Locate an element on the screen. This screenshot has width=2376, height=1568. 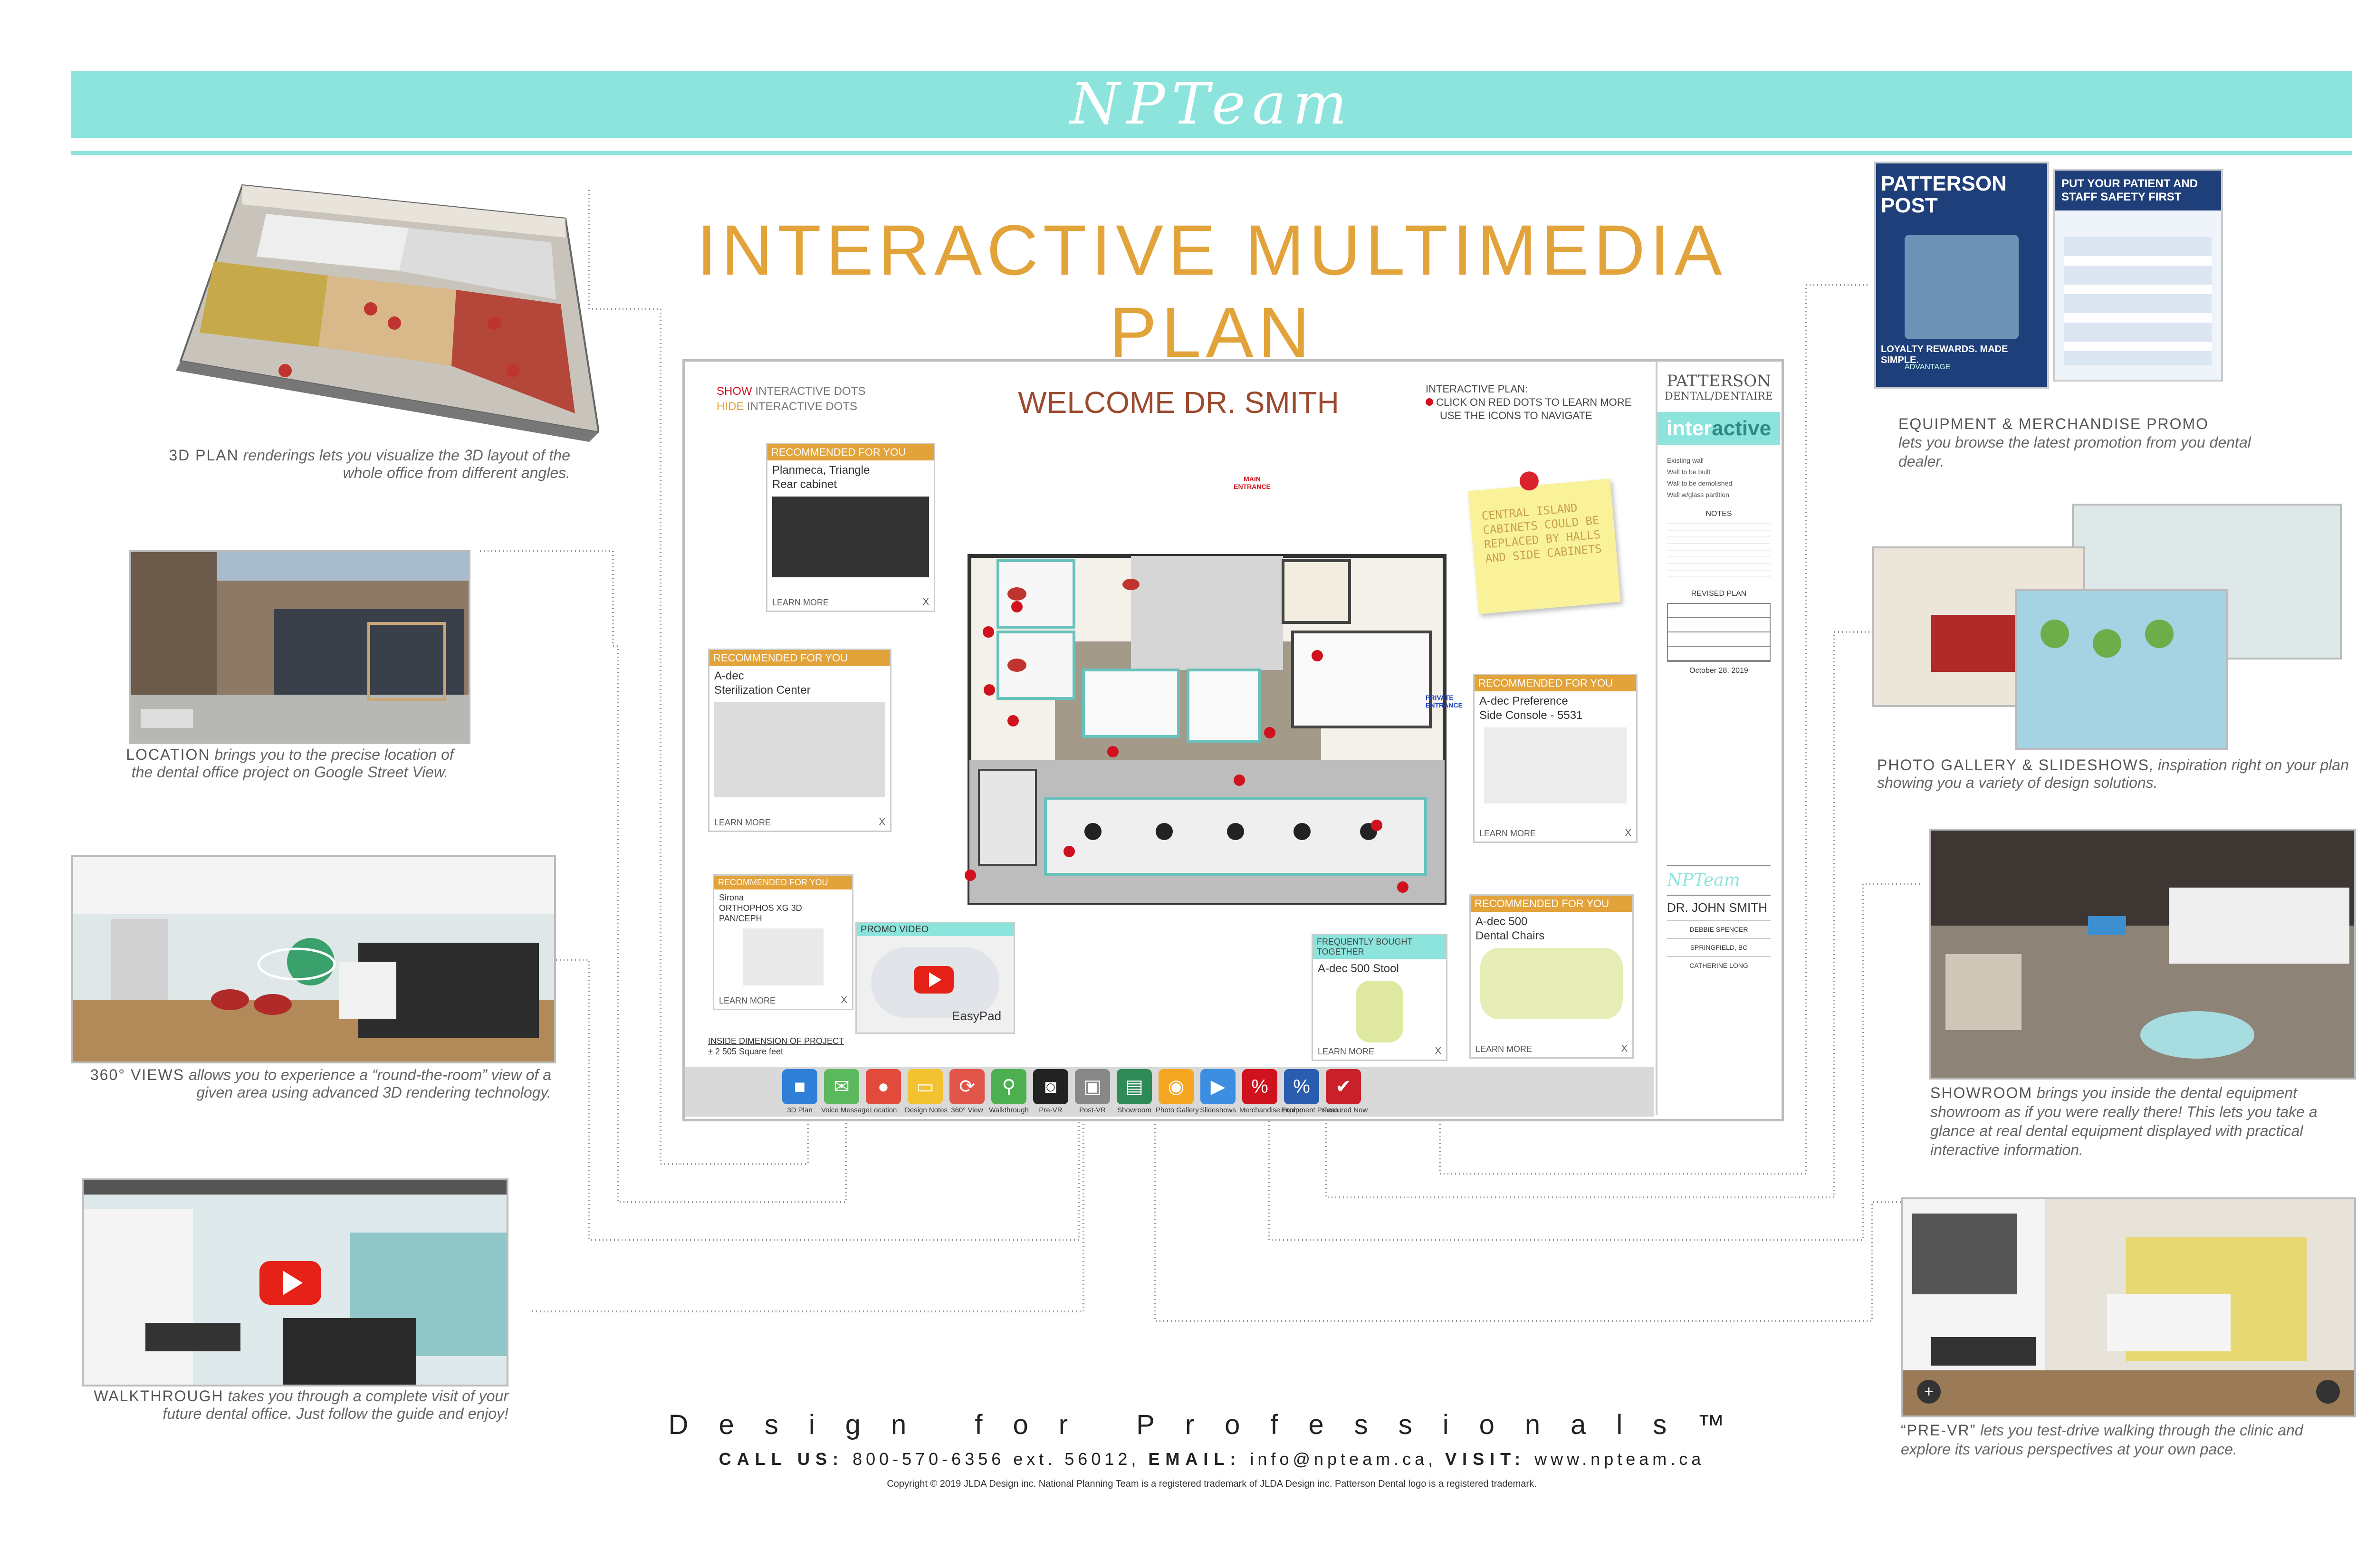
toolbar-button-360-view: ⟳ 360° View is located at coordinates (967, 1091).